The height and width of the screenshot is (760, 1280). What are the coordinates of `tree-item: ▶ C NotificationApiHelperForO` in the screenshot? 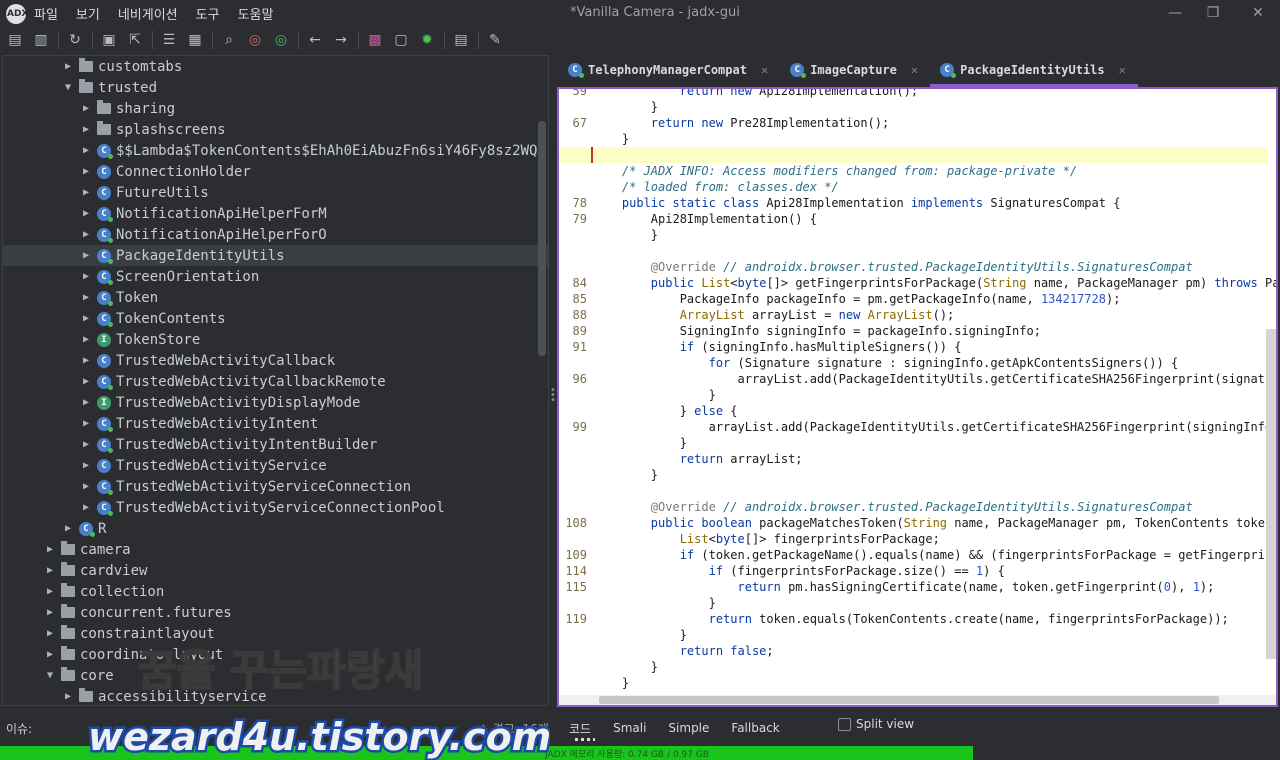 It's located at (275, 234).